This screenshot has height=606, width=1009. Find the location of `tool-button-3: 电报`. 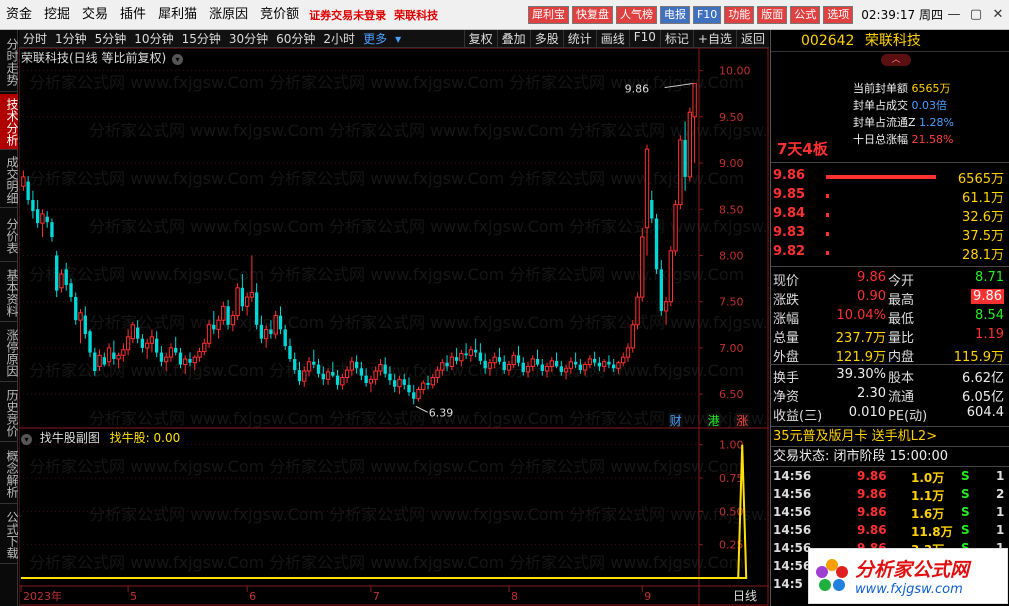

tool-button-3: 电报 is located at coordinates (674, 14).